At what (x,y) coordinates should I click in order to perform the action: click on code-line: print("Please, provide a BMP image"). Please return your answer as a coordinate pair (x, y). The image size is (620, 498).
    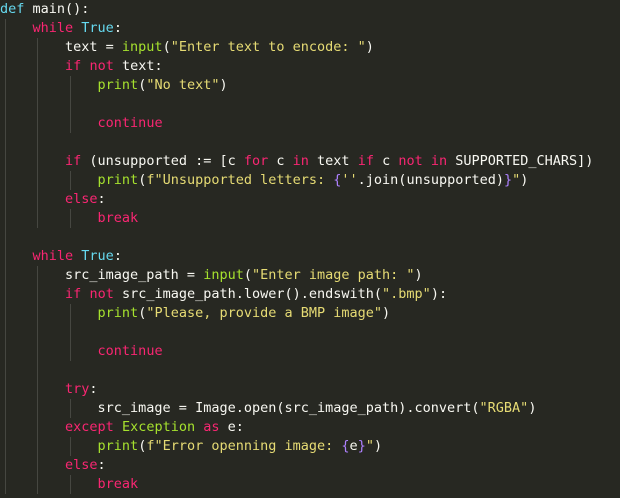
    Looking at the image, I should click on (195, 313).